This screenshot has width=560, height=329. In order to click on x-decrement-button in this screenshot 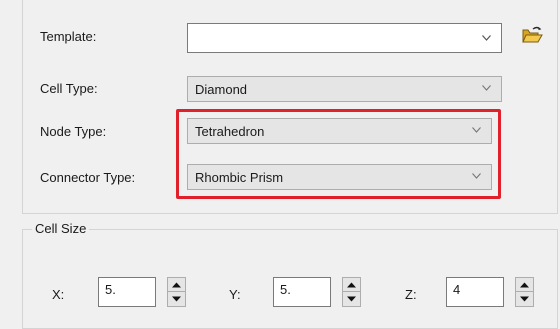, I will do `click(176, 299)`.